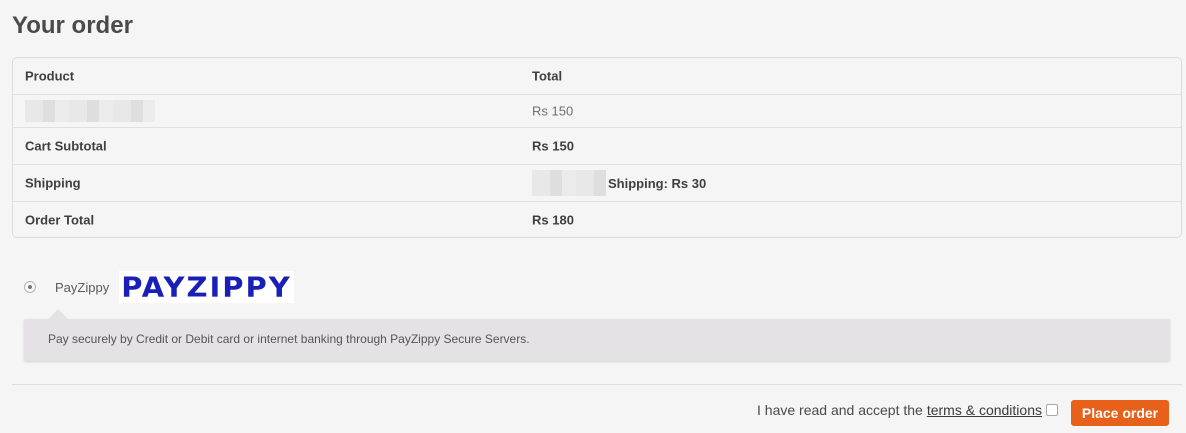 The width and height of the screenshot is (1186, 433). What do you see at coordinates (840, 410) in the screenshot?
I see `accept-text: I have read and accept the` at bounding box center [840, 410].